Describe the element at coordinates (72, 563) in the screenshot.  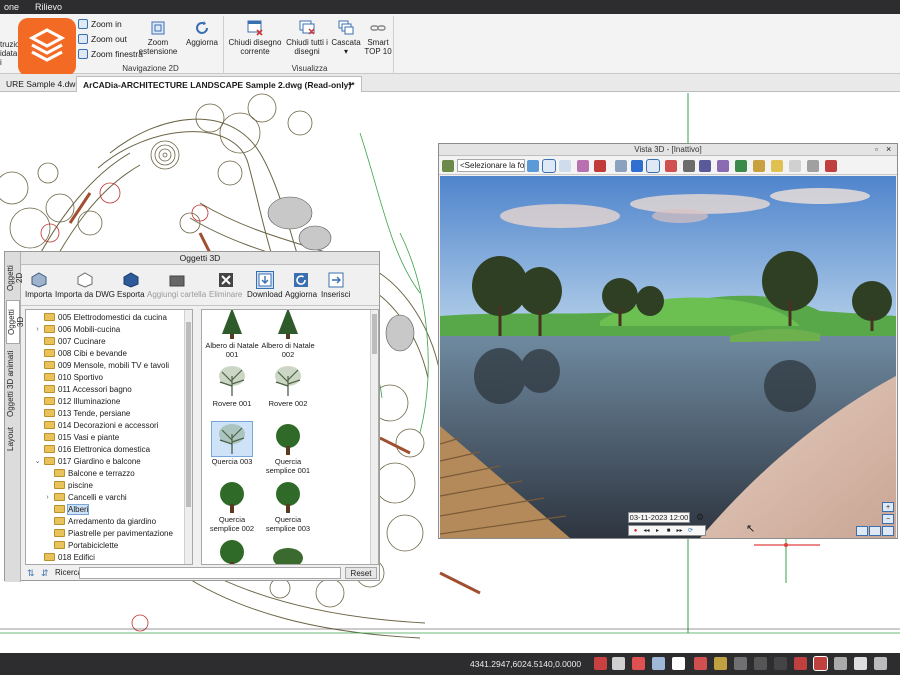
I see `tree-item: ⌄019 Agricoltura` at that location.